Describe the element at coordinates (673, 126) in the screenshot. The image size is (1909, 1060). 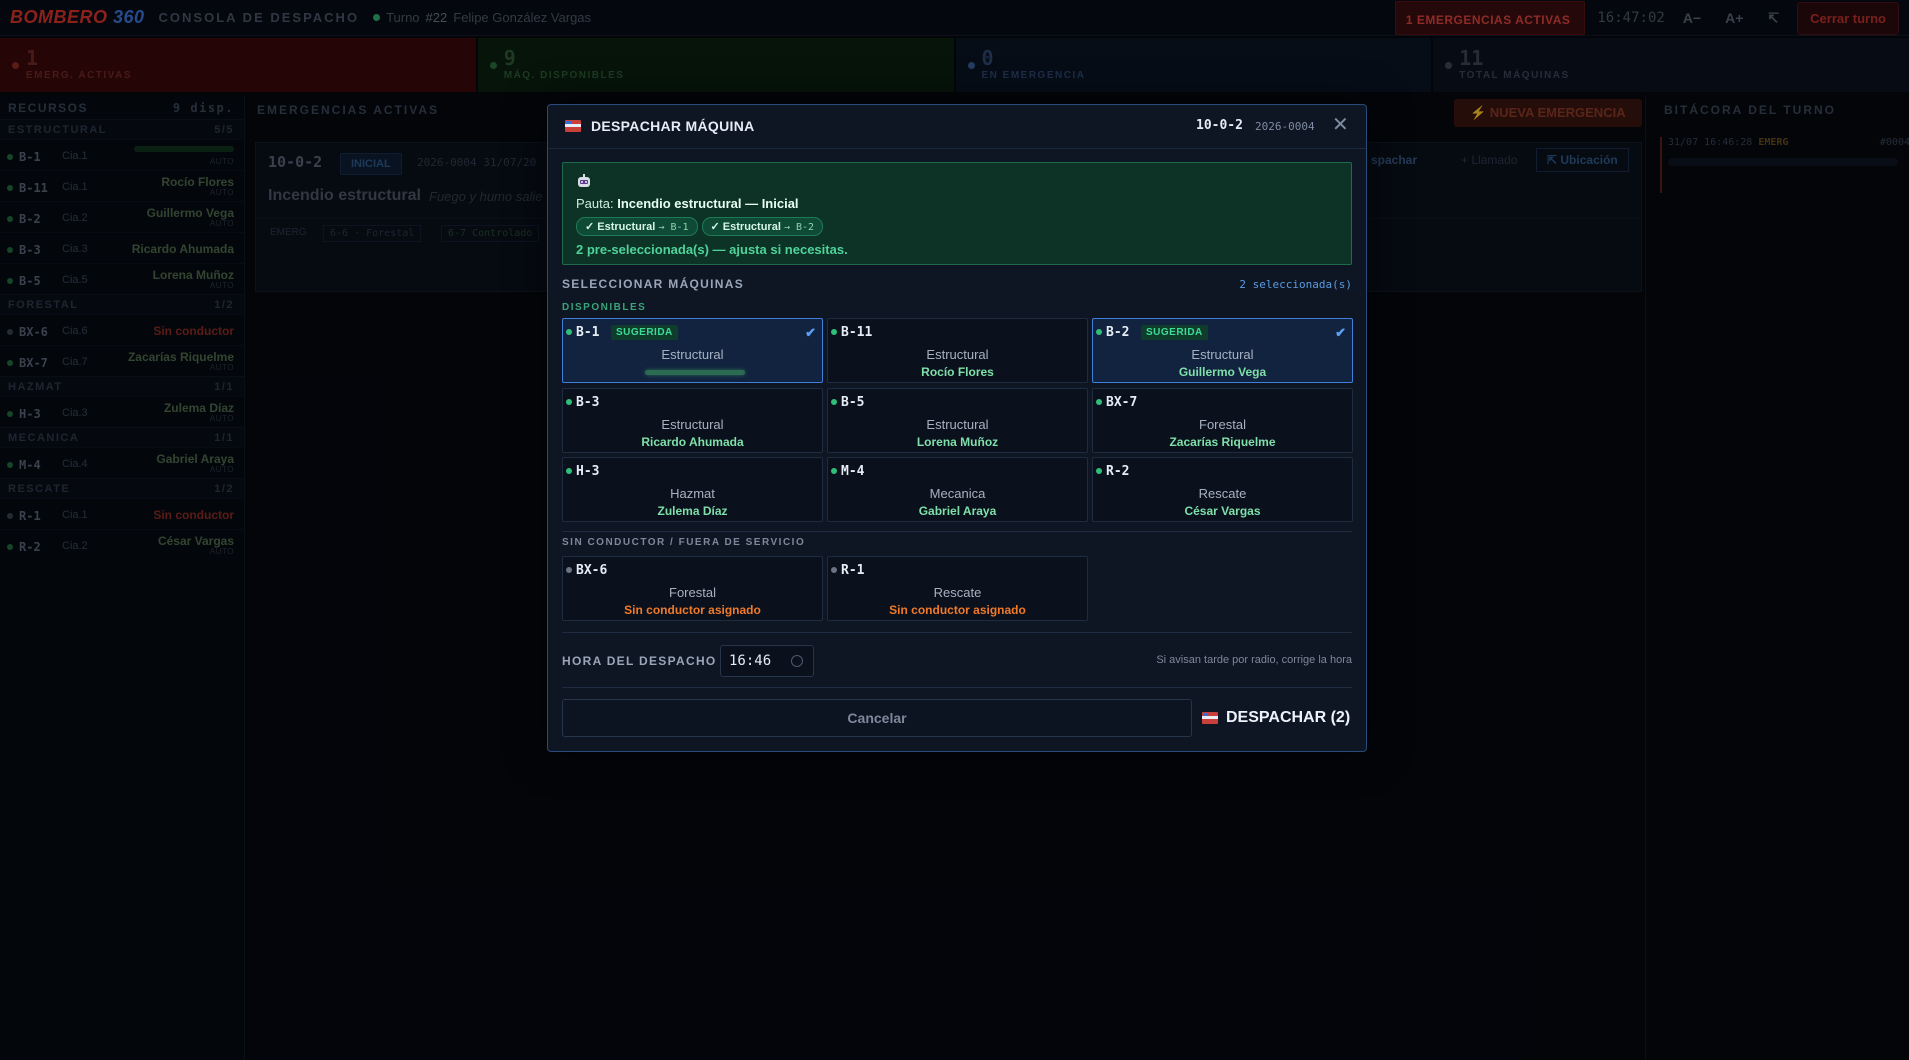
I see `modal-title: DESPACHAR MÁQUINA` at that location.